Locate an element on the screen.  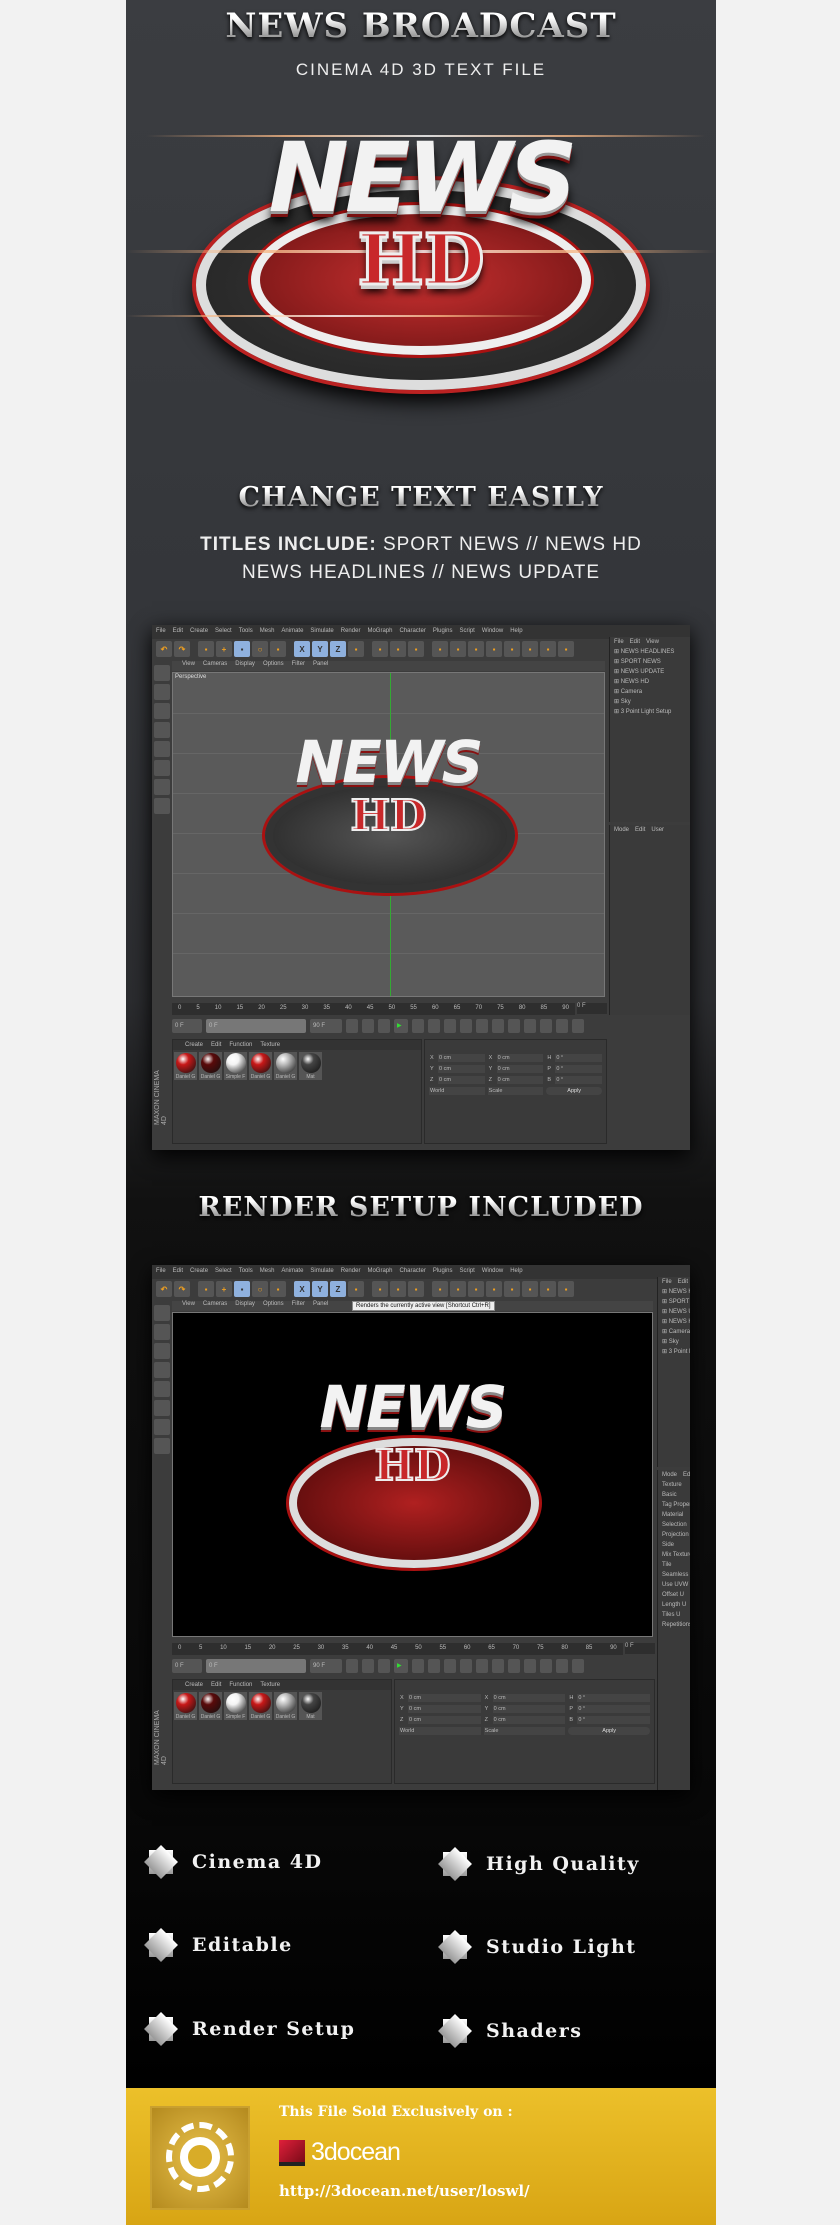
material-menu-create: Create is located at coordinates (194, 1685).